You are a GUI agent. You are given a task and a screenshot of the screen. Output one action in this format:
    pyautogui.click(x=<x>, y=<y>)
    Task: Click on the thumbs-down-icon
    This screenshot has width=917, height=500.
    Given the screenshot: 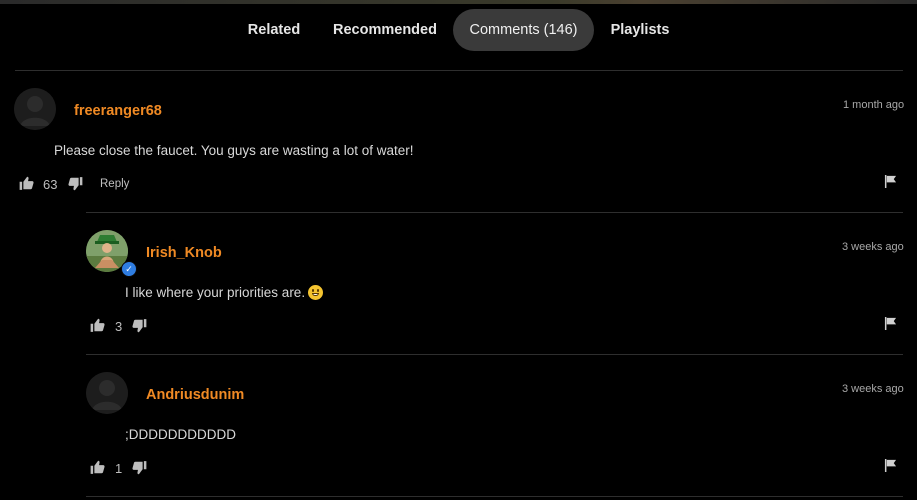 What is the action you would take?
    pyautogui.click(x=139, y=468)
    